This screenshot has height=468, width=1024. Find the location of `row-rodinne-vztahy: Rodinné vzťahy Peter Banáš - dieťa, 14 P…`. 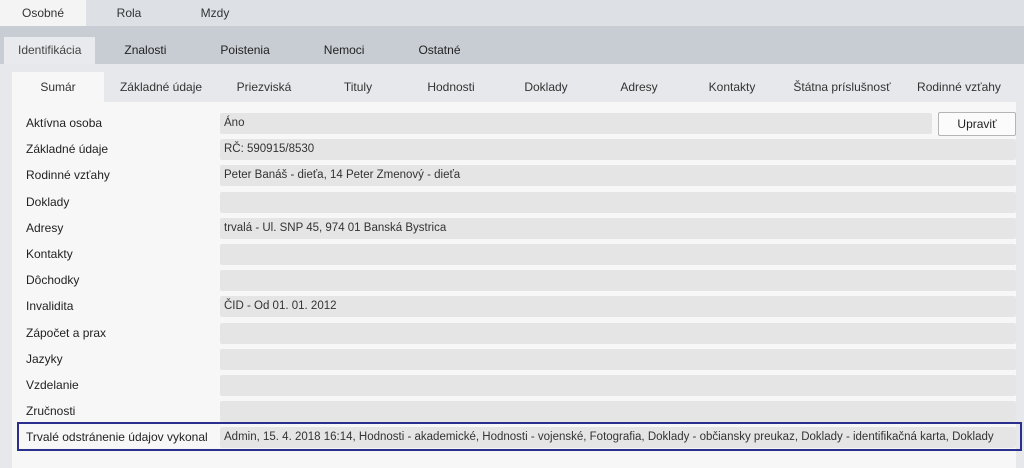

row-rodinne-vztahy: Rodinné vzťahy Peter Banáš - dieťa, 14 P… is located at coordinates (514, 175).